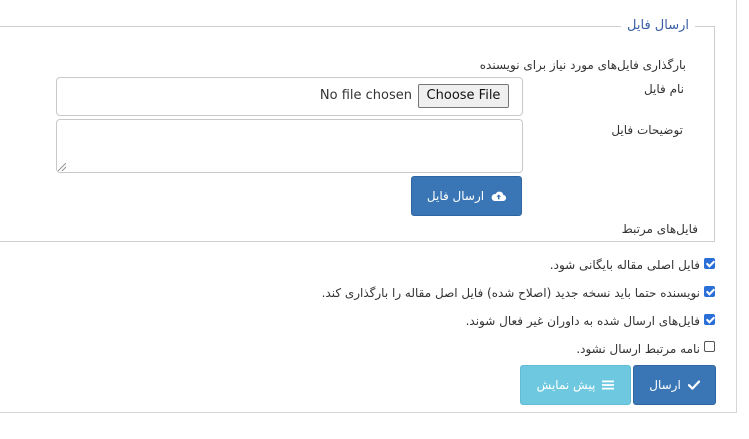 This screenshot has height=439, width=749. Describe the element at coordinates (709, 263) in the screenshot. I see `option-archive-checkbox` at that location.